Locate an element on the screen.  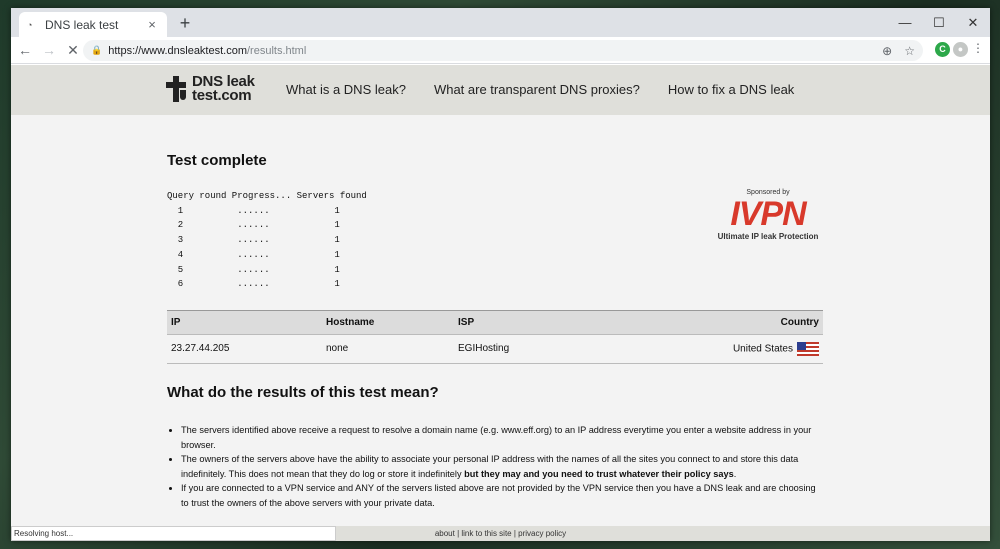
footer-link-to-site: link to this site is located at coordinates (486, 533).